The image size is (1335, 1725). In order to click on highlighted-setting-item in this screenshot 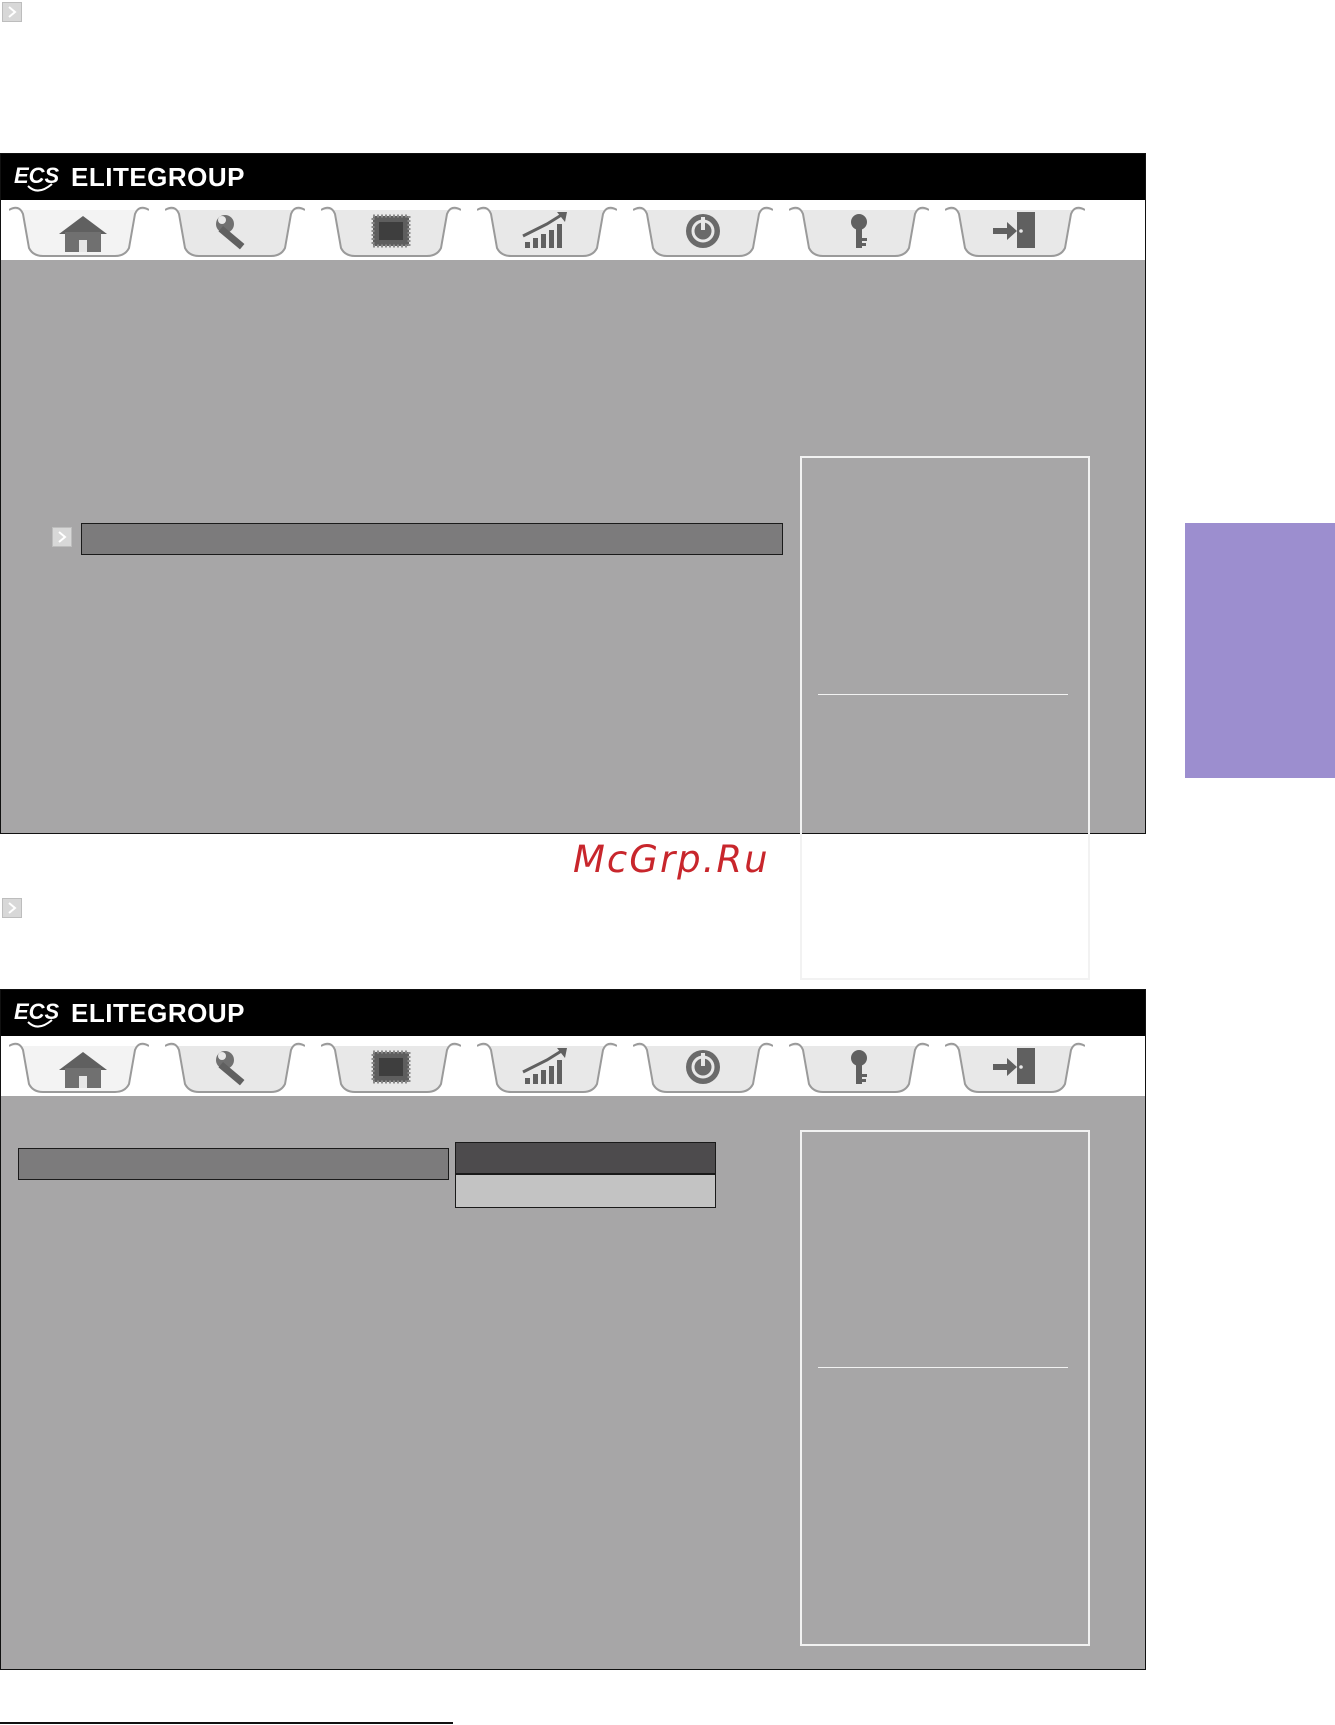, I will do `click(233, 1164)`.